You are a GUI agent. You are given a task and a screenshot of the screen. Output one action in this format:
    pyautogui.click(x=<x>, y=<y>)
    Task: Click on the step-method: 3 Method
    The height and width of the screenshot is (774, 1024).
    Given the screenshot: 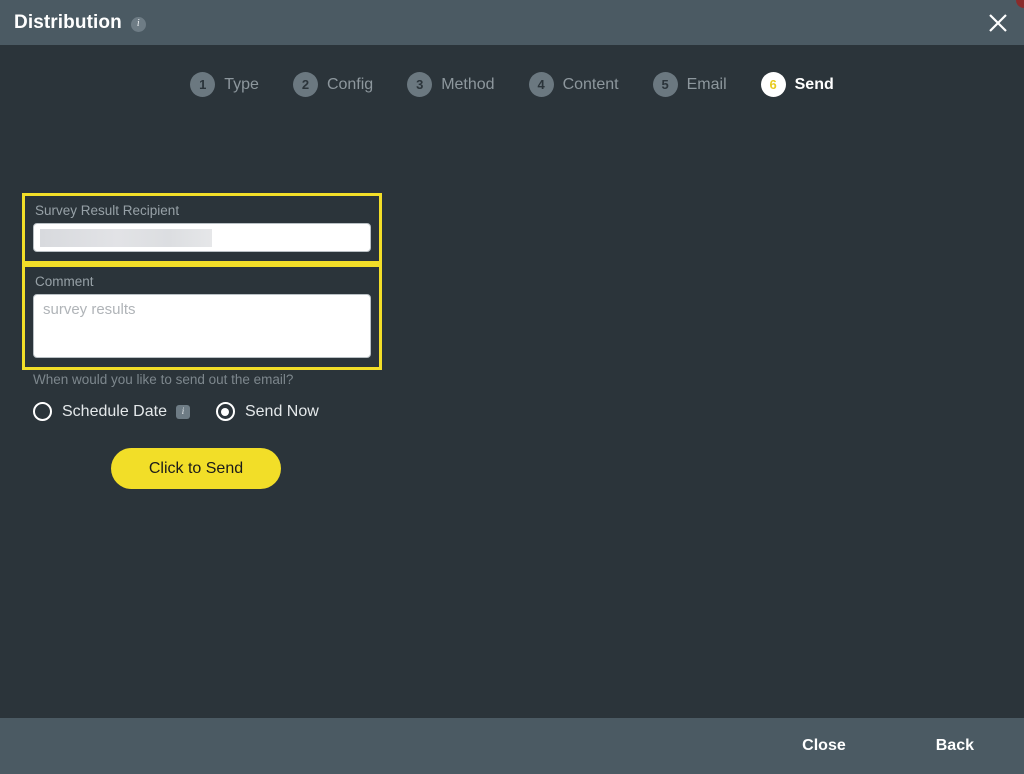 What is the action you would take?
    pyautogui.click(x=451, y=84)
    